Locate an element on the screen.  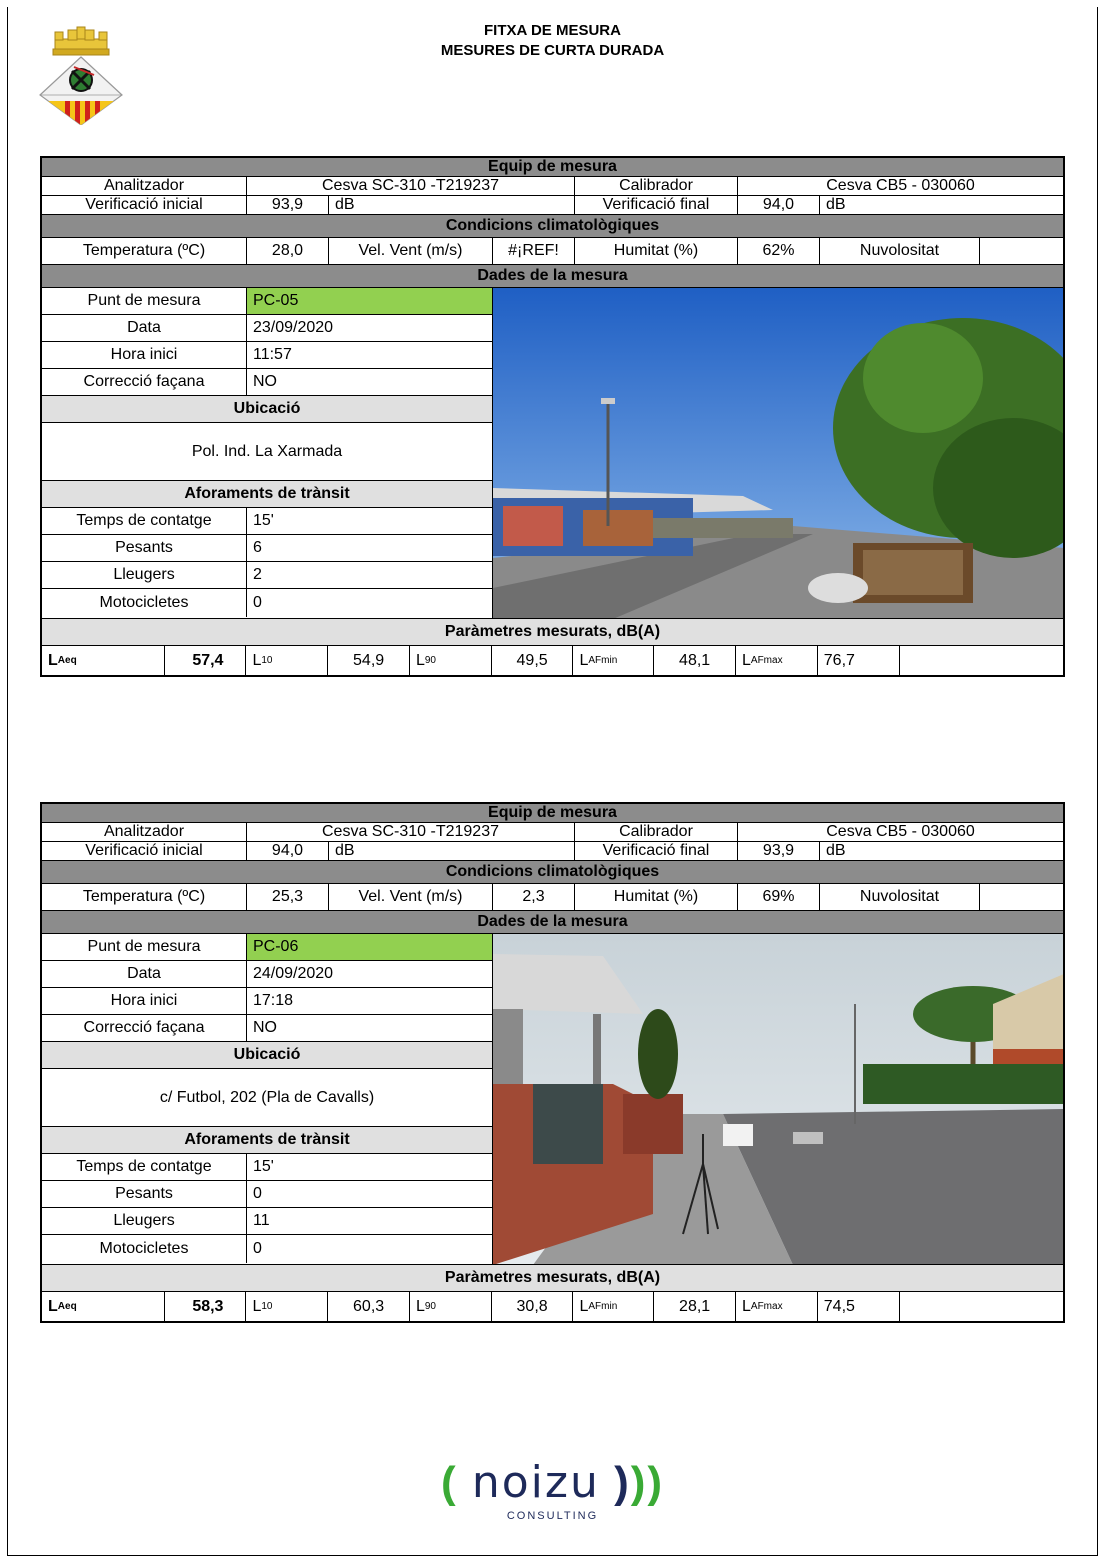
verificacio-inicial-label: Verificació inicial is located at coordinates (144, 851).